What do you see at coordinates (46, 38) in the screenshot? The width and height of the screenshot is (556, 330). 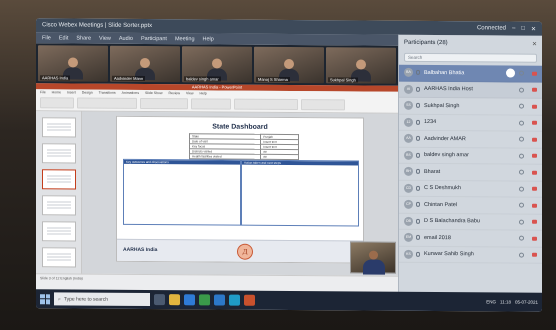 I see `menu-file: File` at bounding box center [46, 38].